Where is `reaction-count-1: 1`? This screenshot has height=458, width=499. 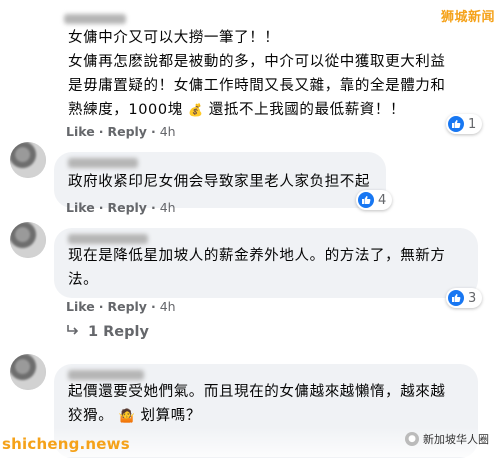 reaction-count-1: 1 is located at coordinates (472, 124).